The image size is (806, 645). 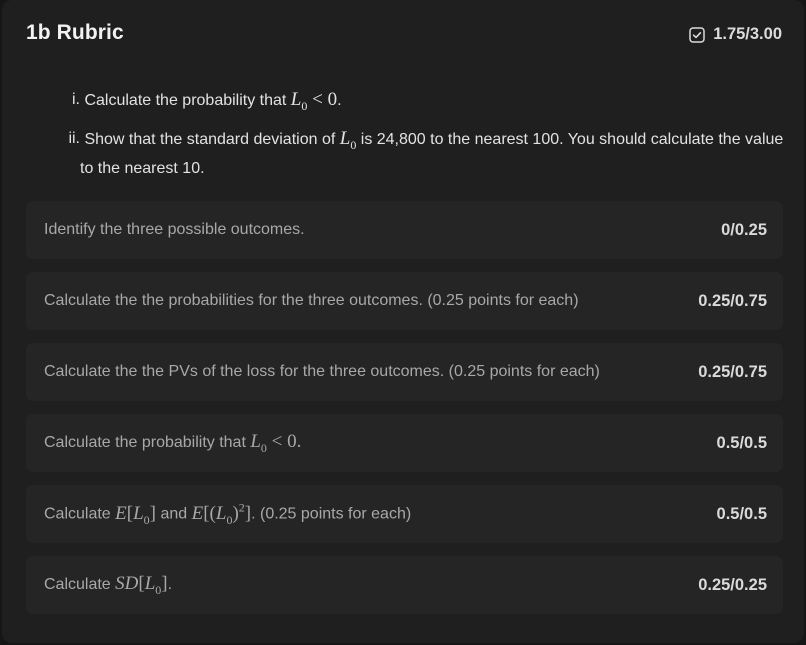 What do you see at coordinates (135, 514) in the screenshot?
I see `math-expression: E[L0]` at bounding box center [135, 514].